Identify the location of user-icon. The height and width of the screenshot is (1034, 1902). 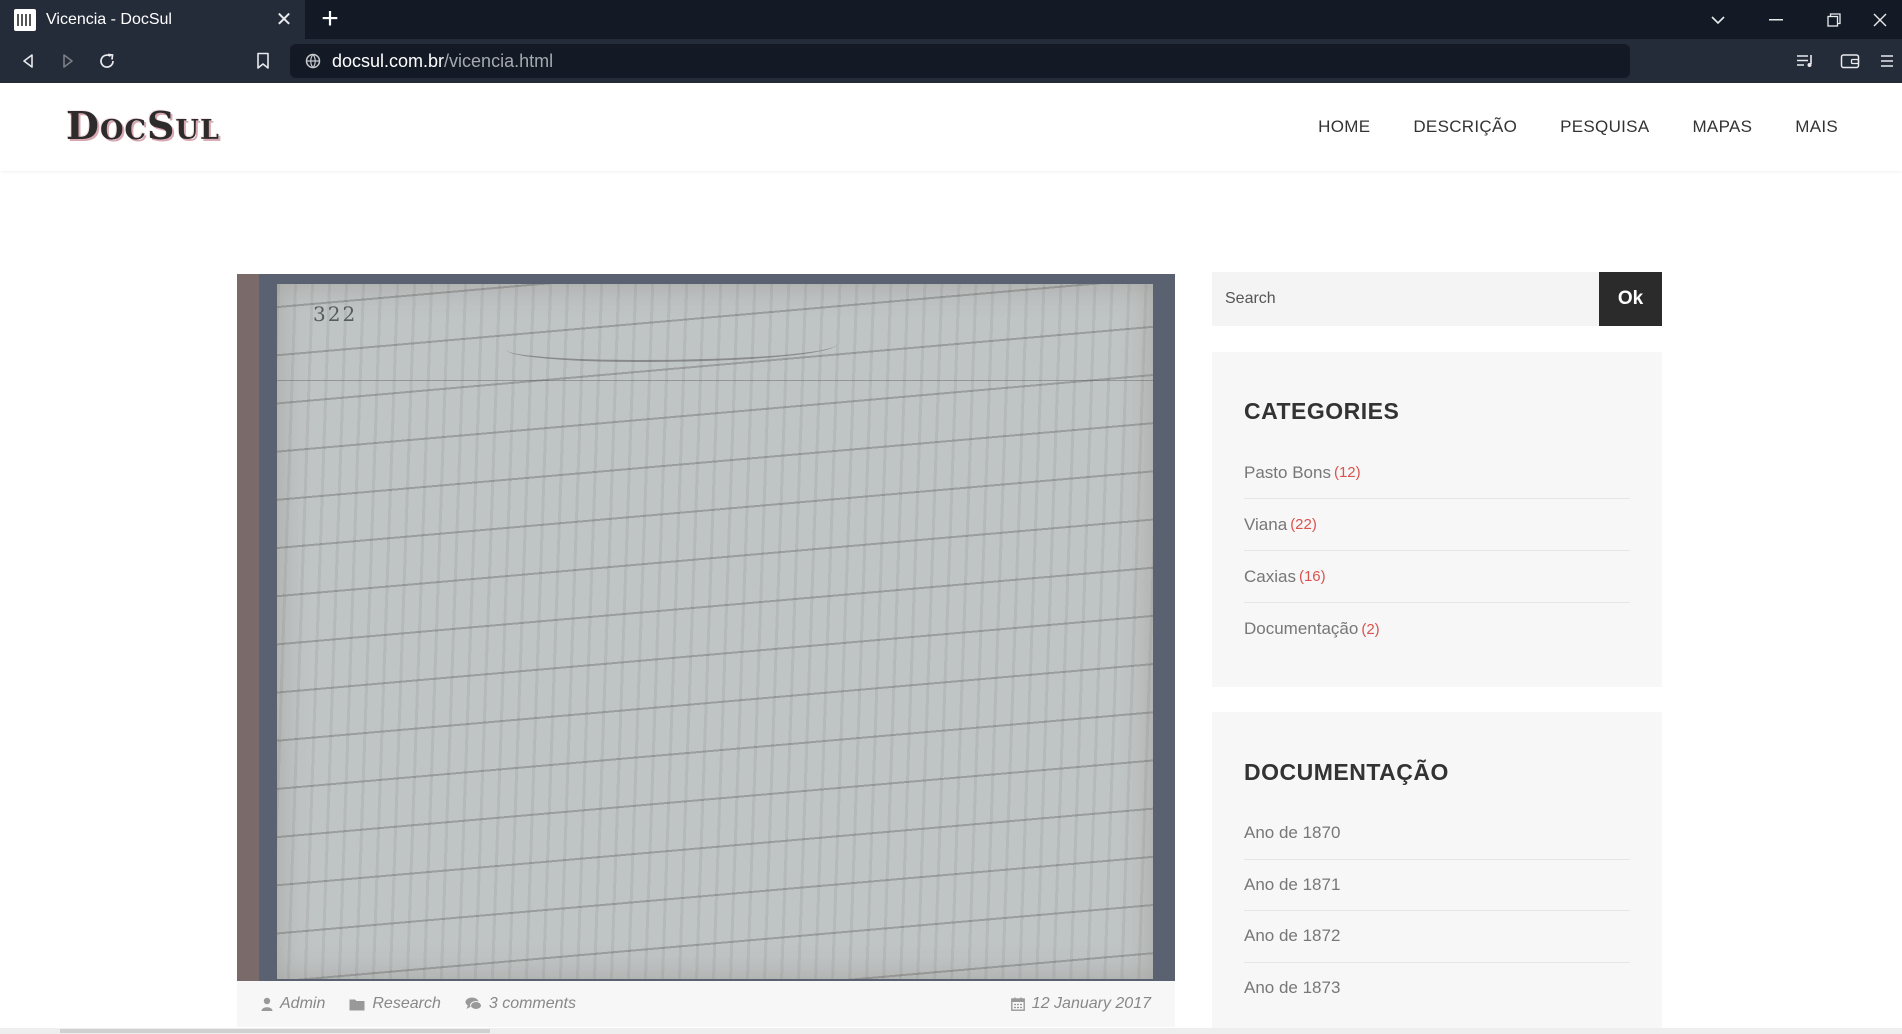
(267, 1004).